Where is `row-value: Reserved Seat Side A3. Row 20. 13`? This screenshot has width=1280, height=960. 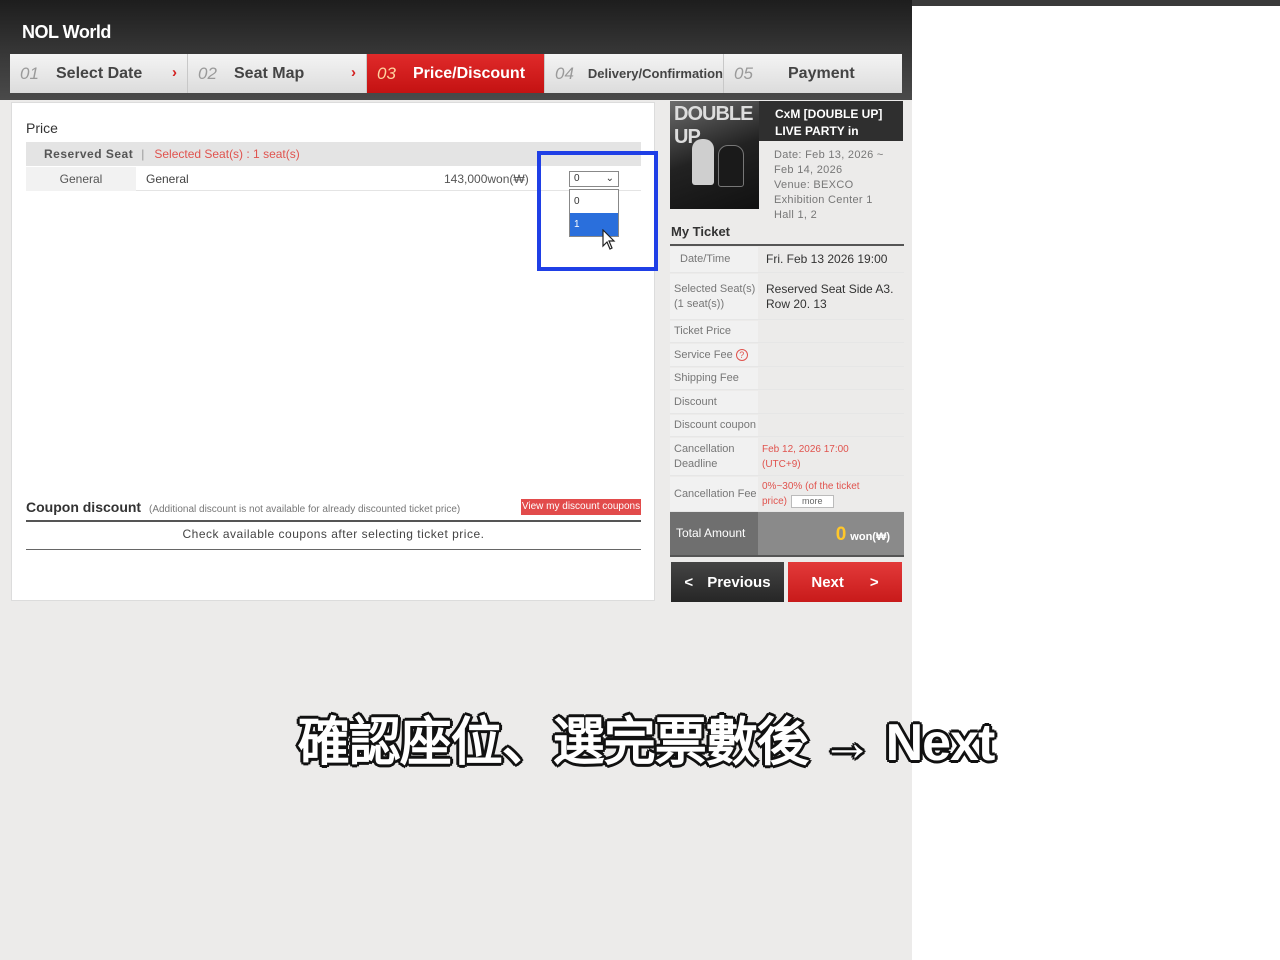 row-value: Reserved Seat Side A3. Row 20. 13 is located at coordinates (834, 296).